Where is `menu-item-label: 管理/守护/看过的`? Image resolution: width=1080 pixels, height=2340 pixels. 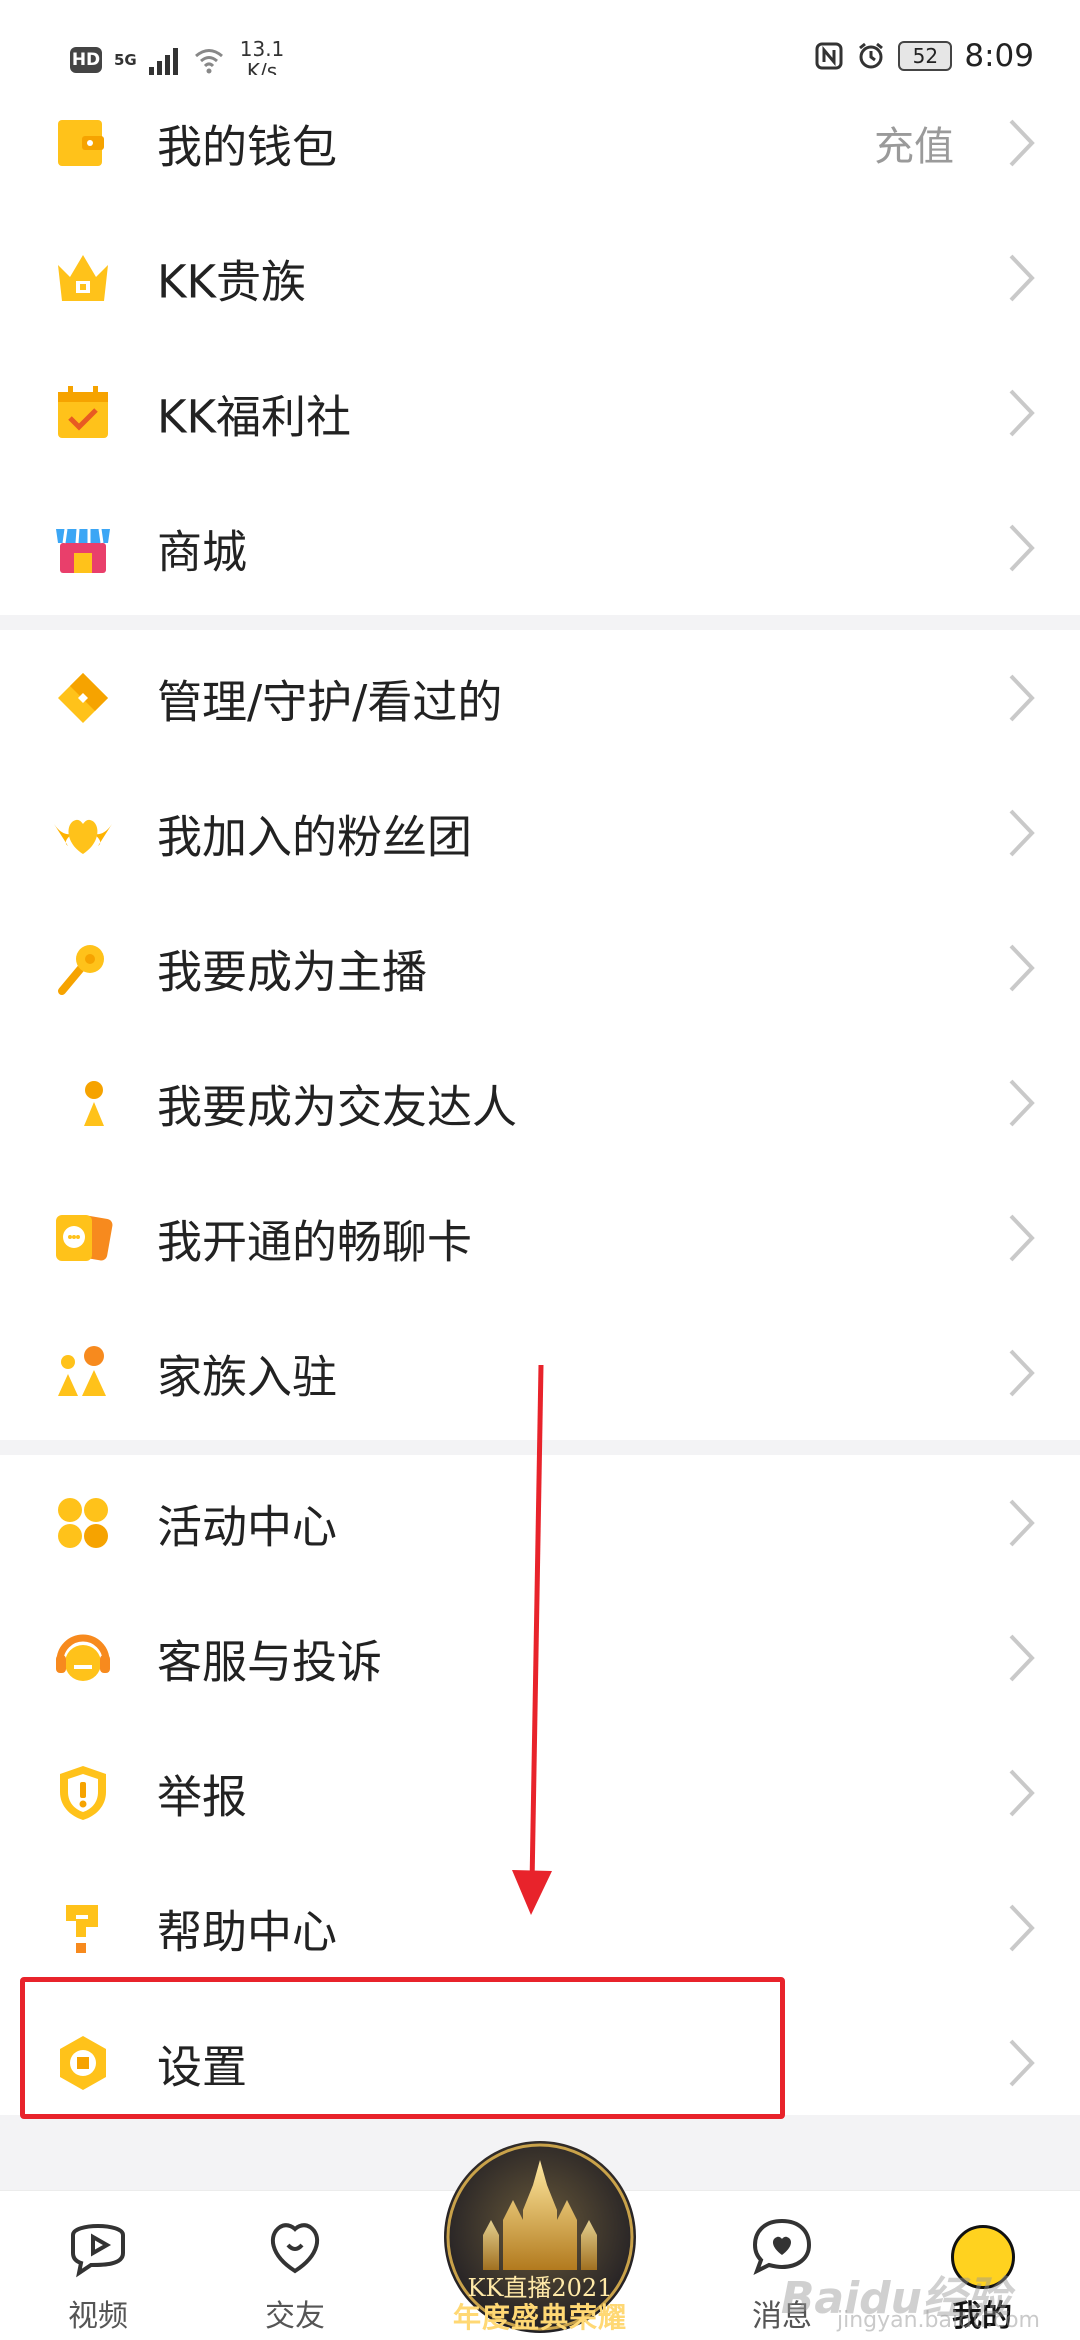 menu-item-label: 管理/守护/看过的 is located at coordinates (330, 701).